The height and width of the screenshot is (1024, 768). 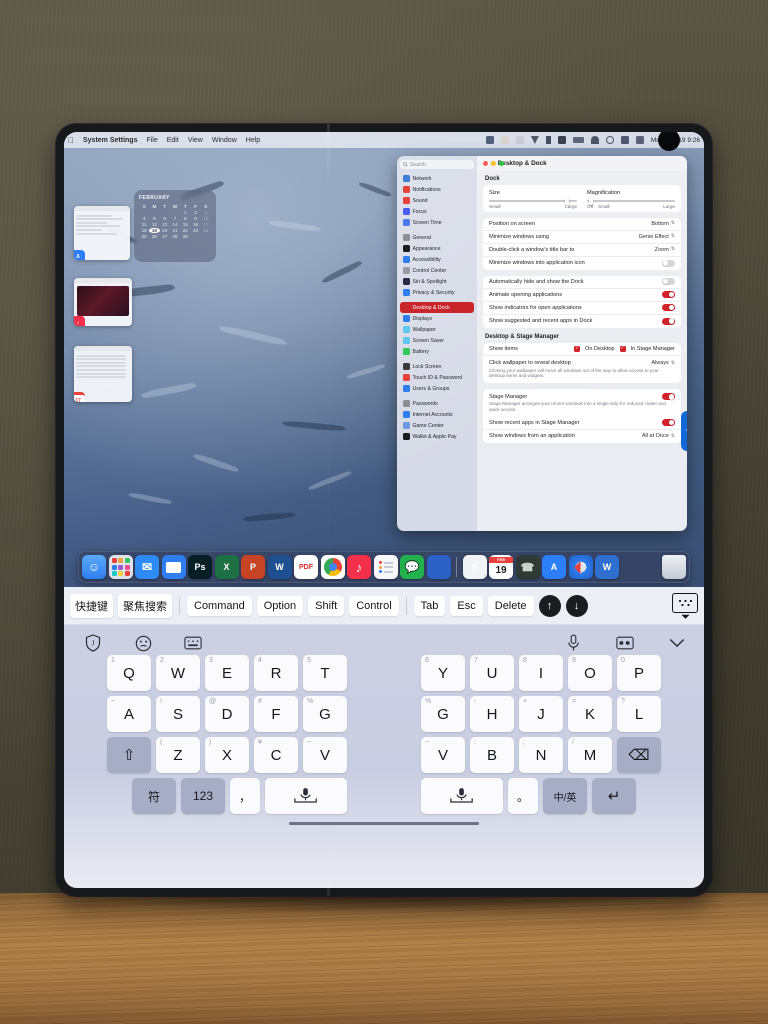 I want to click on row-minimize-windows-into-application-icon: Minimize windows into application icon, so click(x=582, y=263).